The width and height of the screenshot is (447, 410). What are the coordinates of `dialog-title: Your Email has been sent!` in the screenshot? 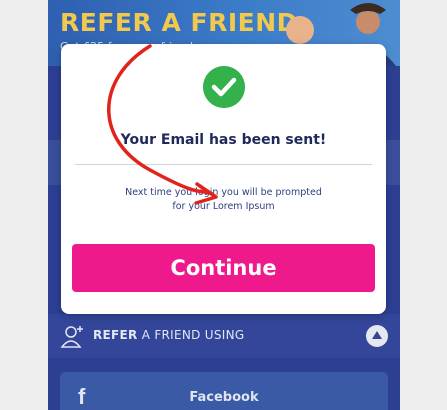 It's located at (223, 140).